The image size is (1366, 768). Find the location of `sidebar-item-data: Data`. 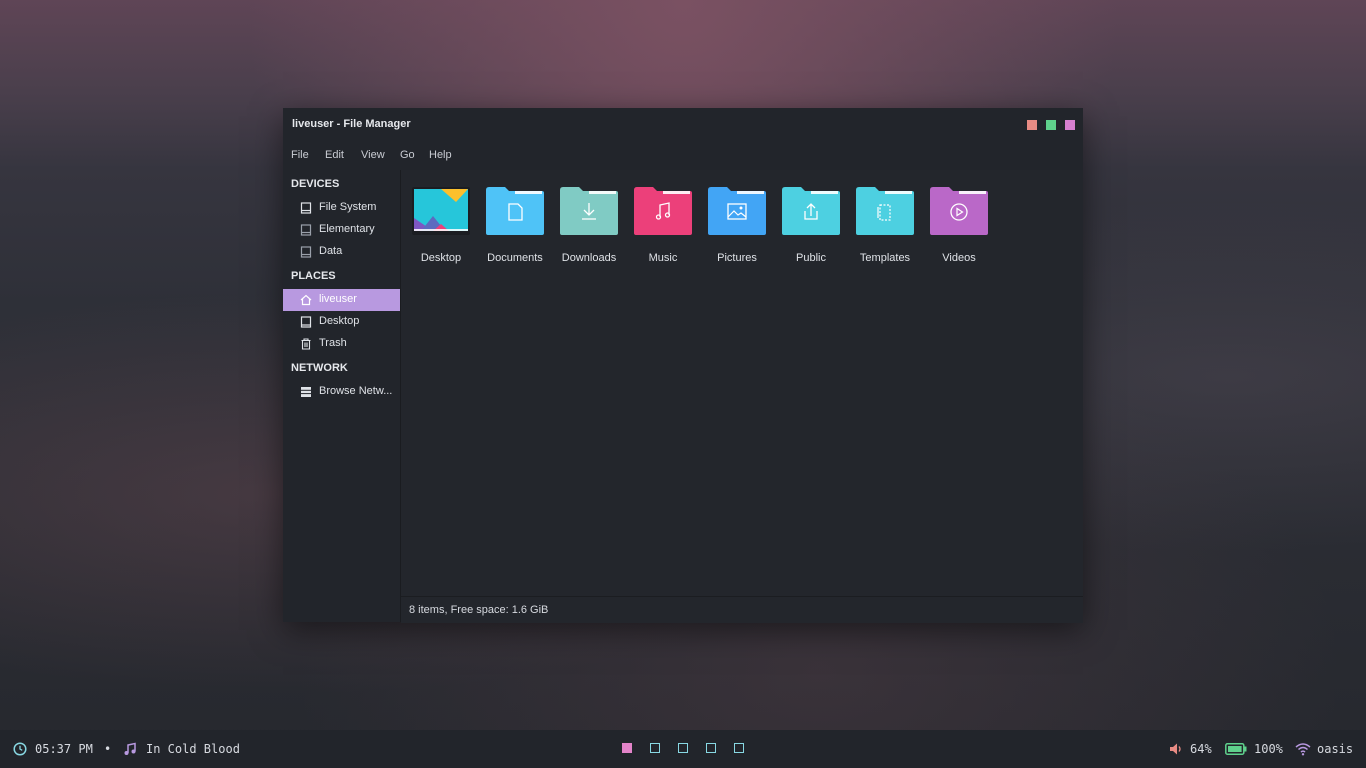

sidebar-item-data: Data is located at coordinates (341, 252).